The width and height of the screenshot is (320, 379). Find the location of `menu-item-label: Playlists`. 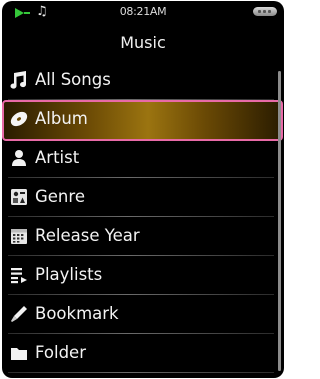

menu-item-label: Playlists is located at coordinates (69, 274).